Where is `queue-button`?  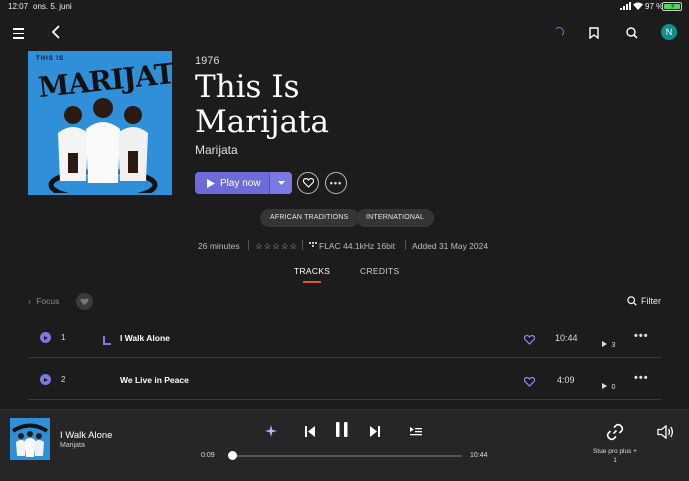
queue-button is located at coordinates (416, 433).